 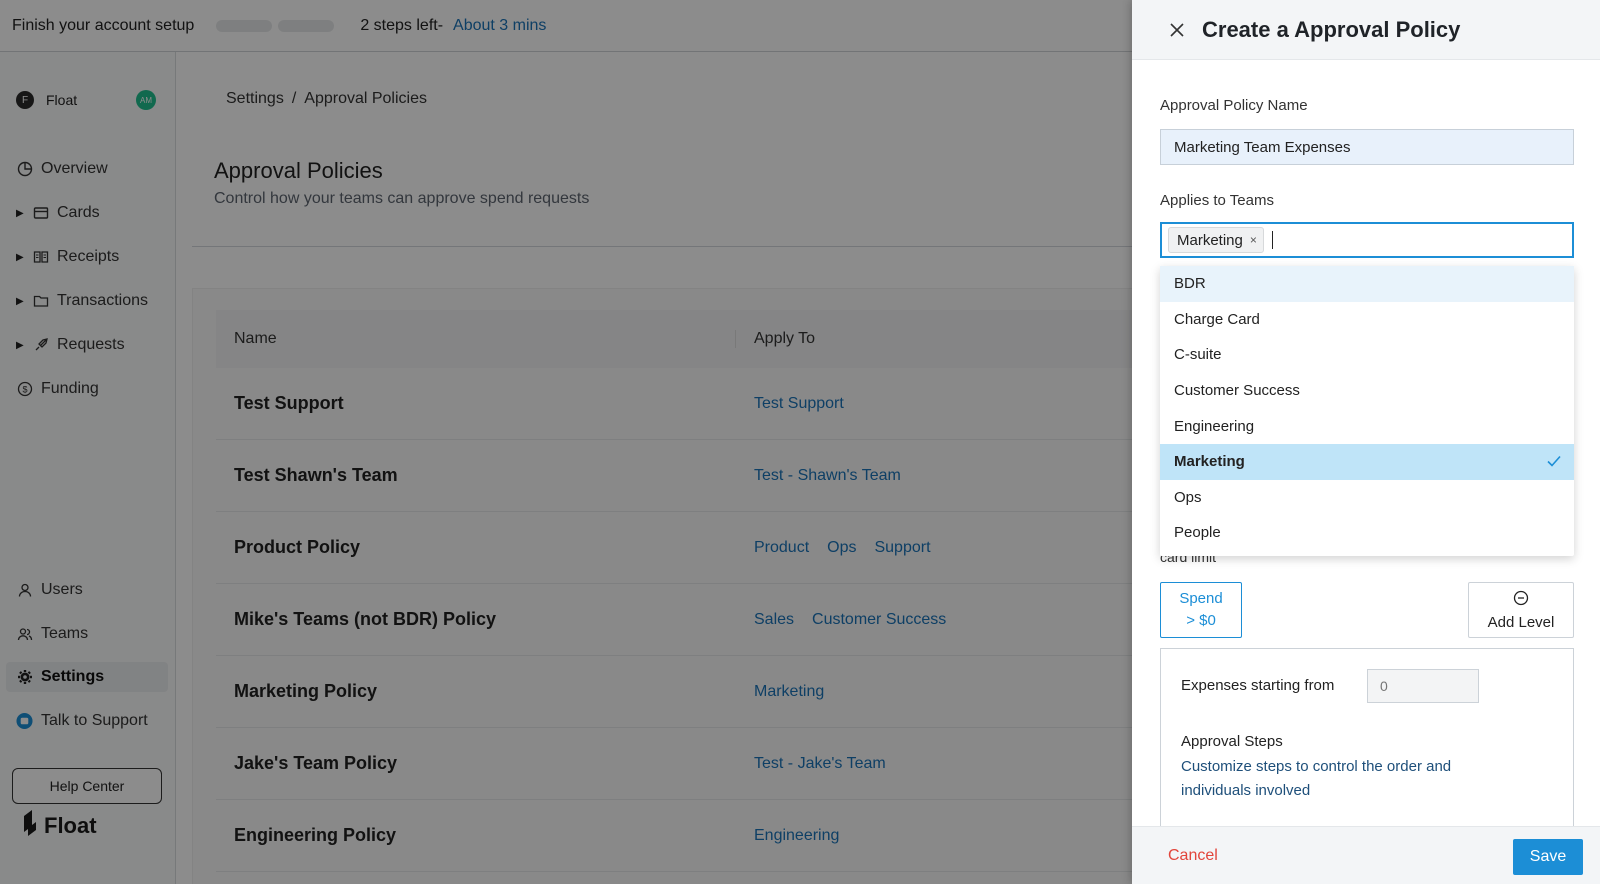 What do you see at coordinates (1201, 598) in the screenshot?
I see `spend-line-1: Spend` at bounding box center [1201, 598].